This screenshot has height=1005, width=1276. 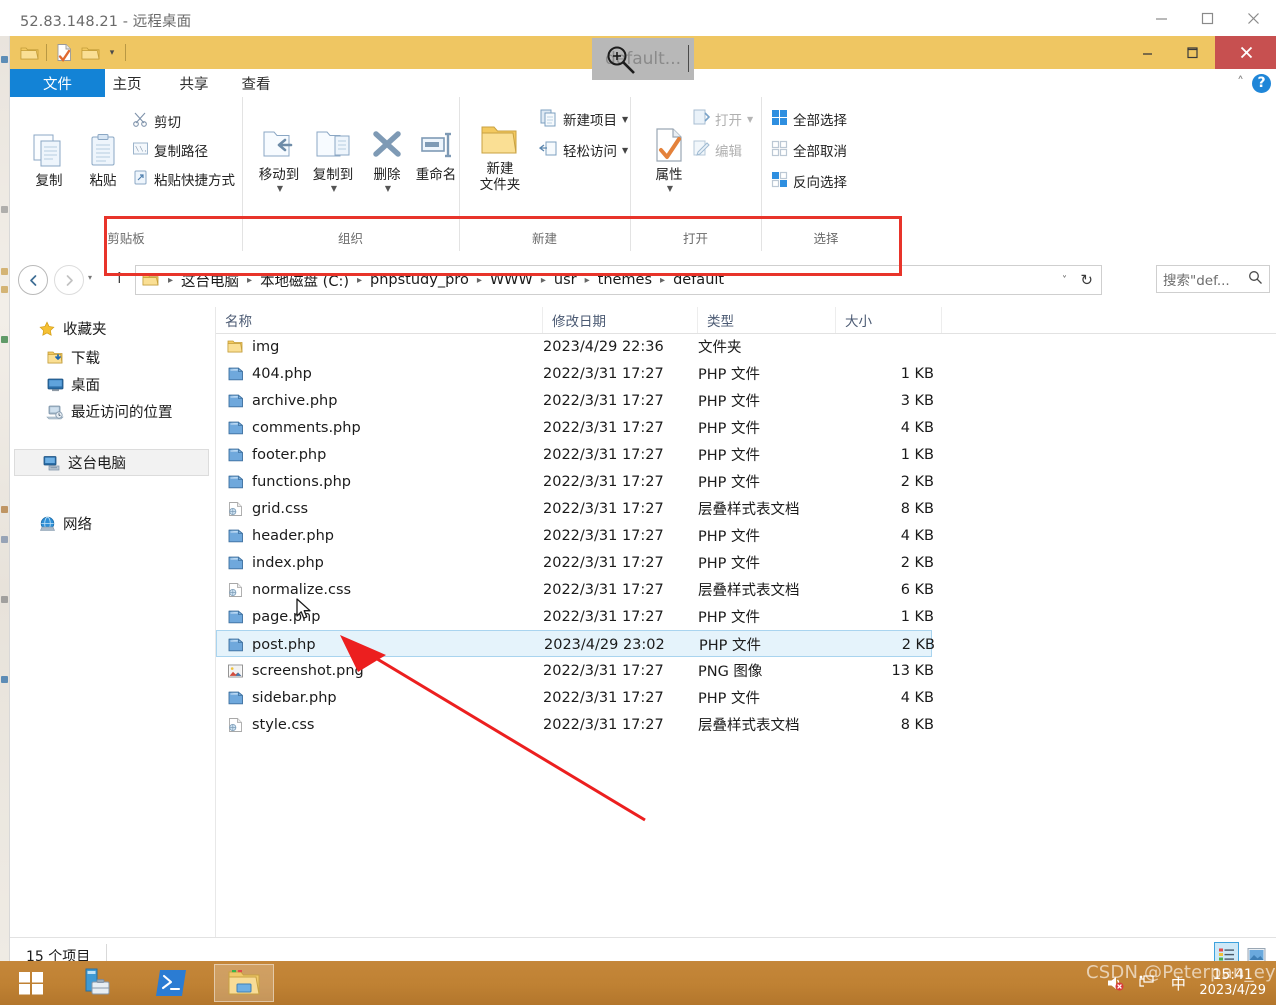 What do you see at coordinates (746, 346) in the screenshot?
I see `table-row: img 2023/4/29 22:36 文件夹` at bounding box center [746, 346].